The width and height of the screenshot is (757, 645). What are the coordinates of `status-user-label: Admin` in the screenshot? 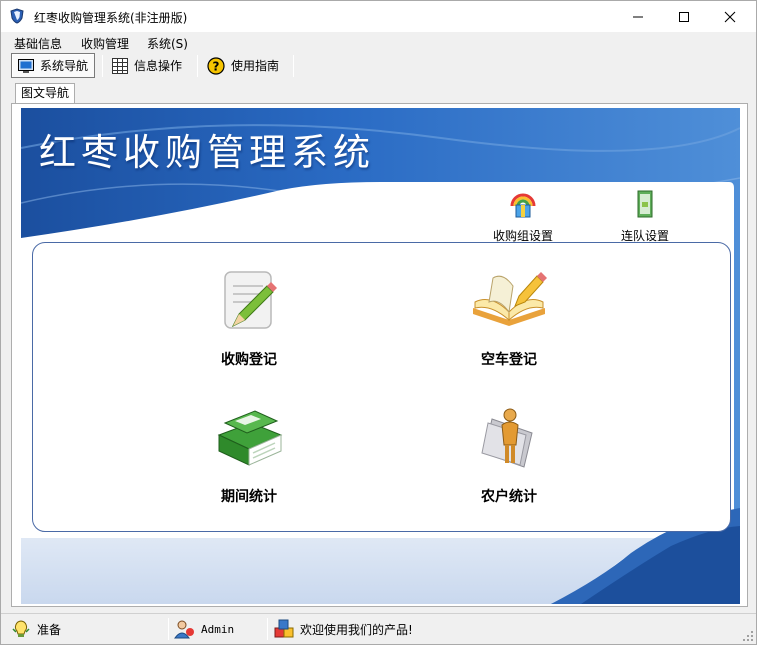 It's located at (218, 629).